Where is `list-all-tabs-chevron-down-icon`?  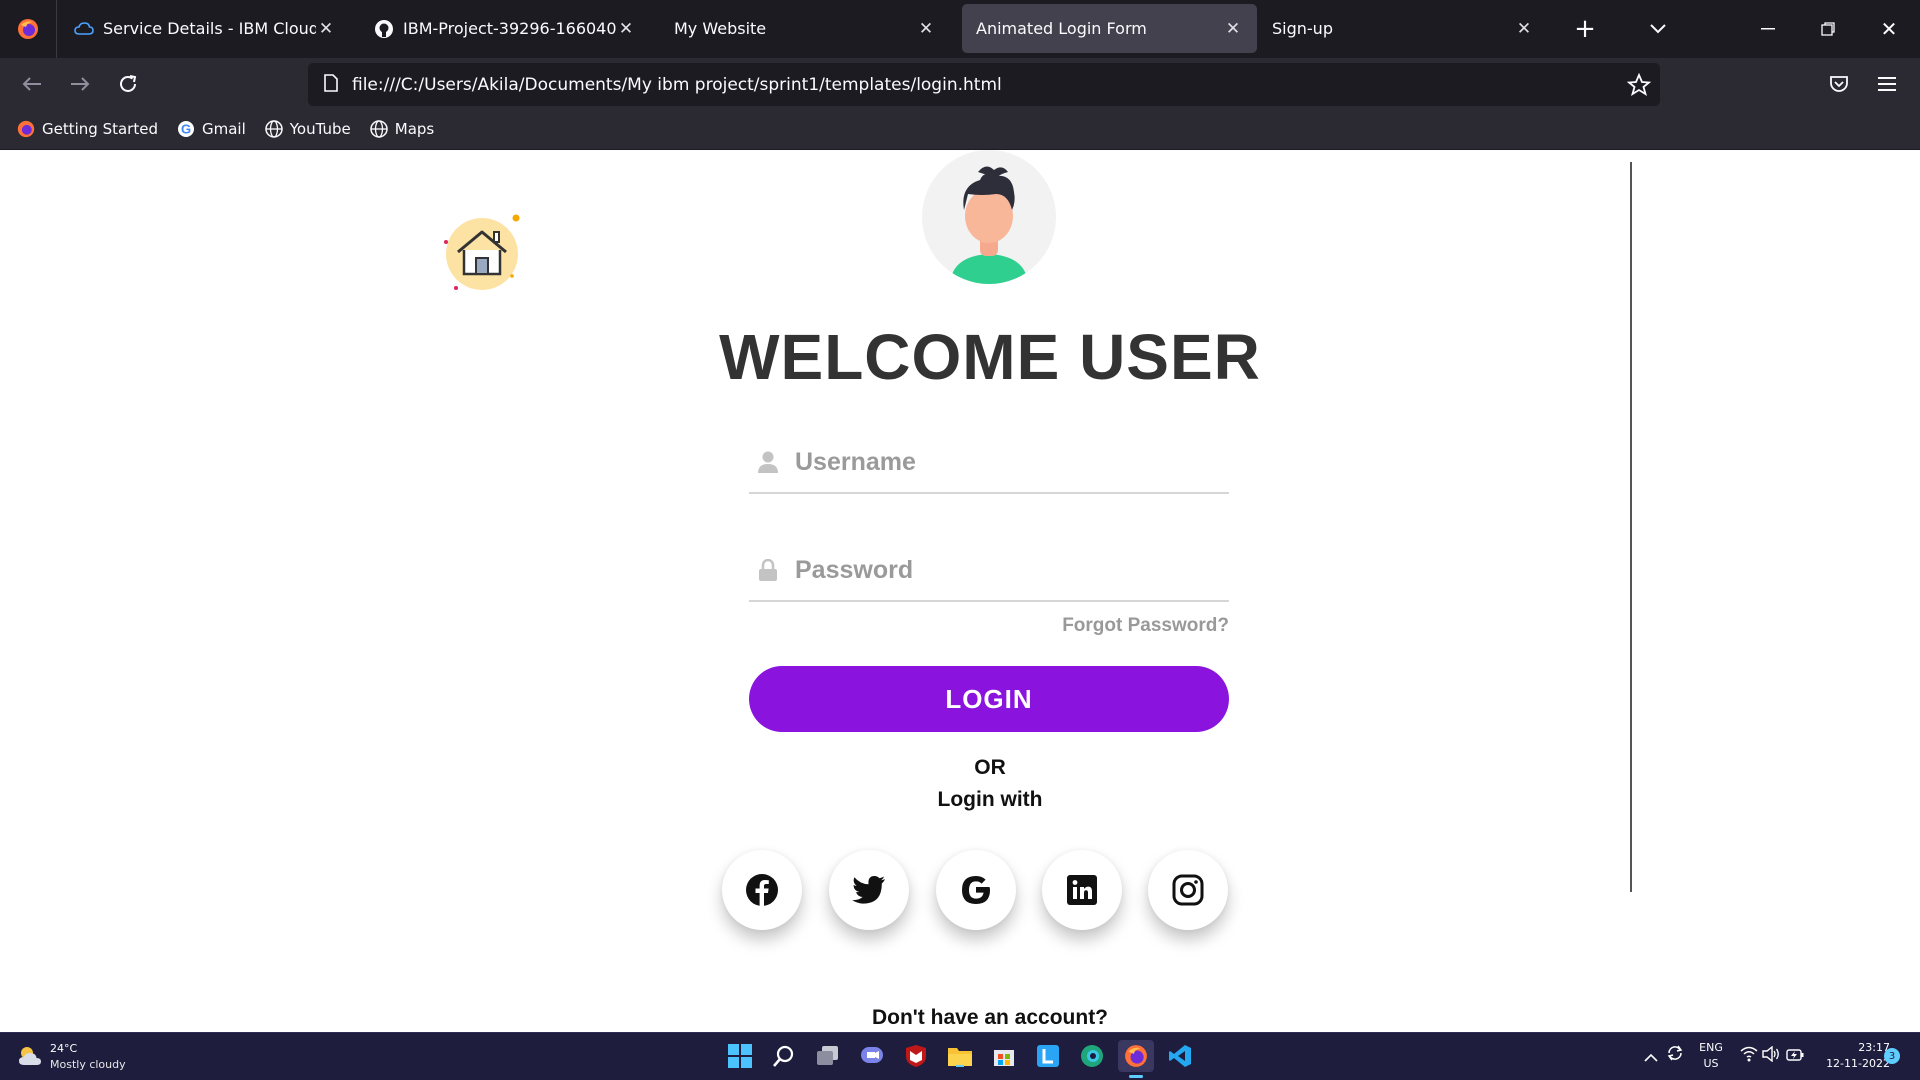 list-all-tabs-chevron-down-icon is located at coordinates (1658, 29).